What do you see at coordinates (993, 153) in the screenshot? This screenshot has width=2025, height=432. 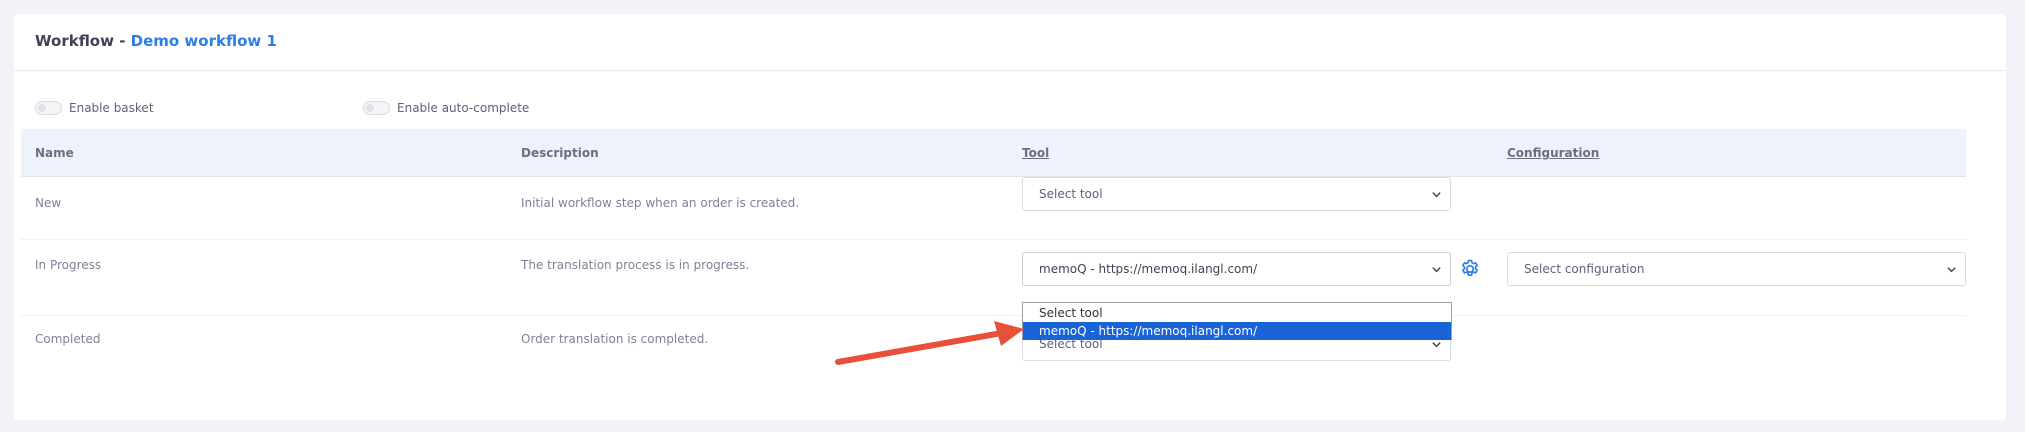 I see `table-header: Name Description Tool Configuration` at bounding box center [993, 153].